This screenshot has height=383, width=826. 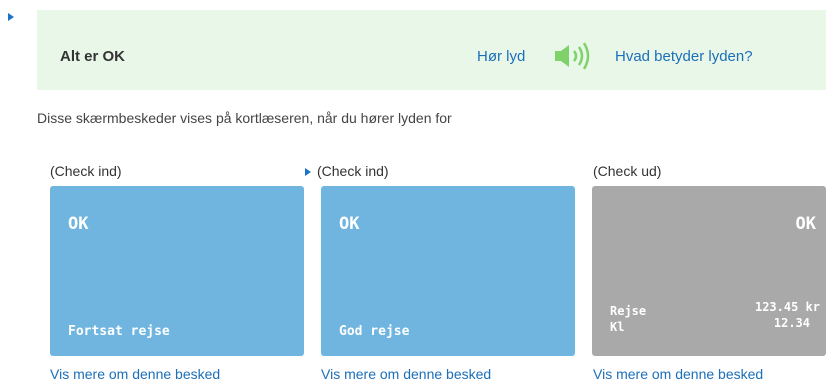 I want to click on card-label-checkin-2: (Check ind), so click(x=347, y=171).